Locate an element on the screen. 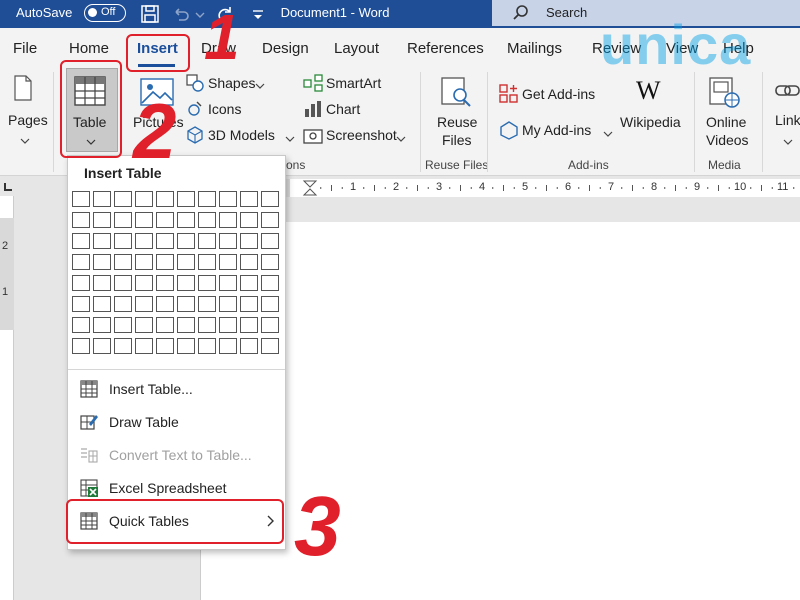  wikipedia-button: Wikipedia is located at coordinates (650, 122).